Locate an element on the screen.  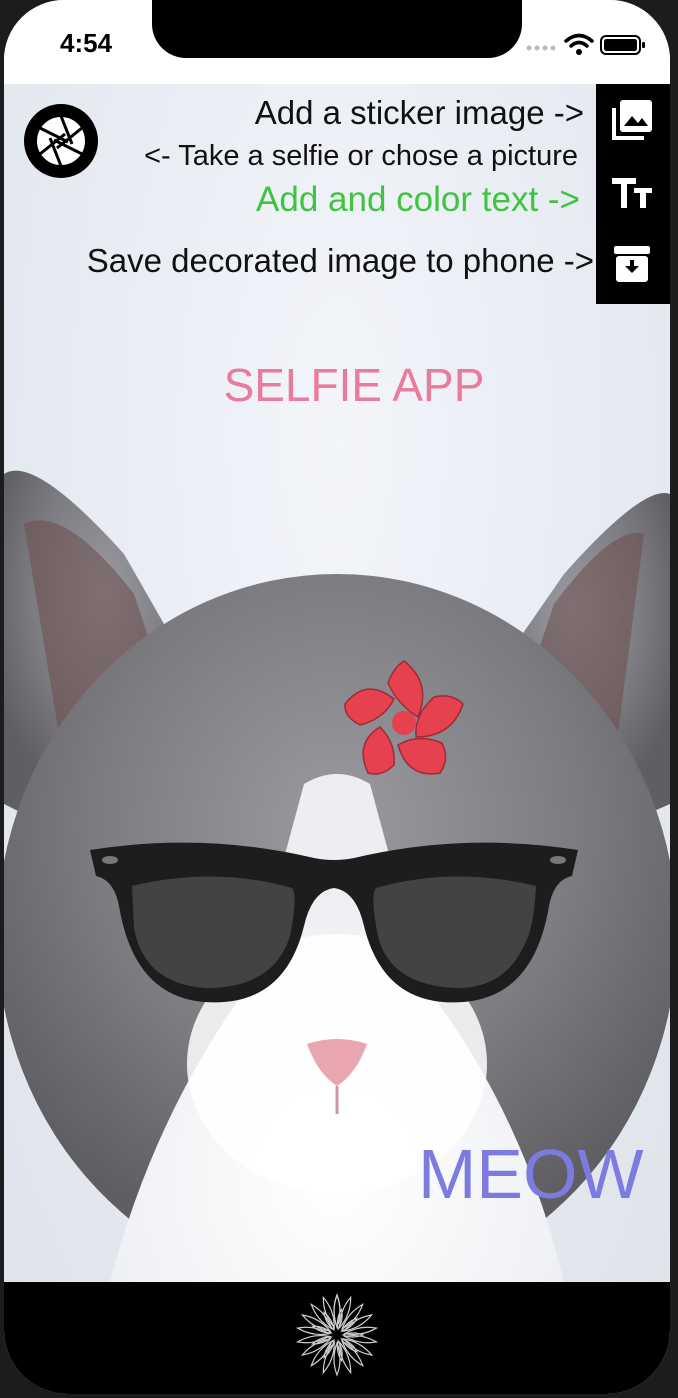
glasses-sticker is located at coordinates (334, 921).